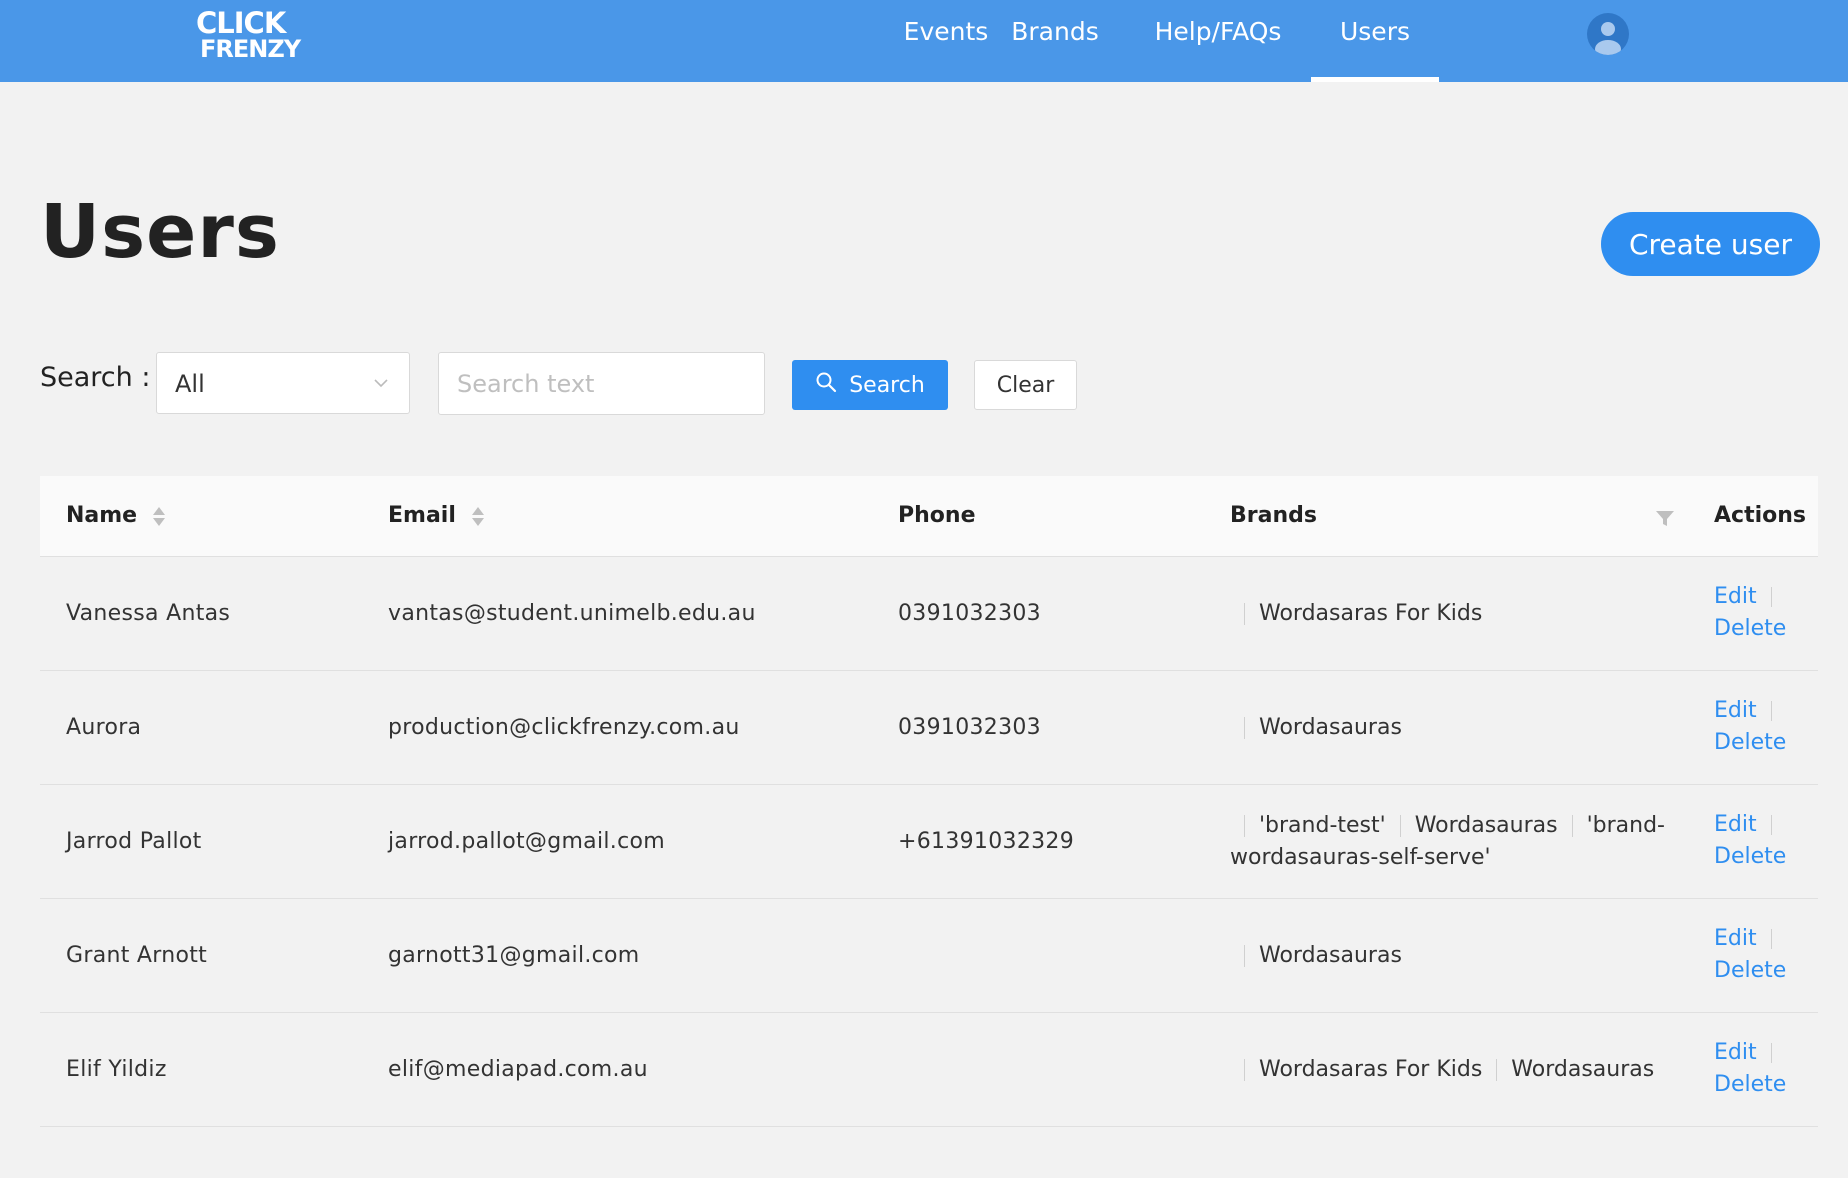  What do you see at coordinates (381, 385) in the screenshot?
I see `chevron-down-icon` at bounding box center [381, 385].